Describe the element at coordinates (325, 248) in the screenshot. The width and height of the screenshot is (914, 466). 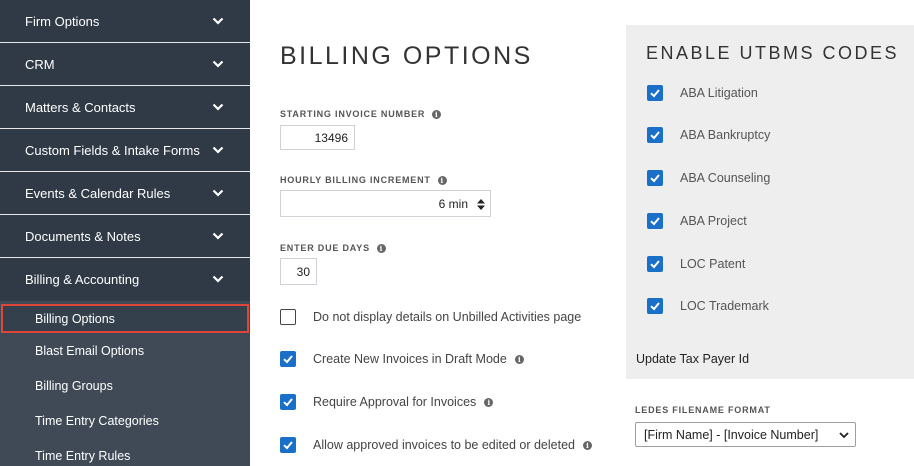
I see `due-days-label-text: ENTER DUE DAYS` at that location.